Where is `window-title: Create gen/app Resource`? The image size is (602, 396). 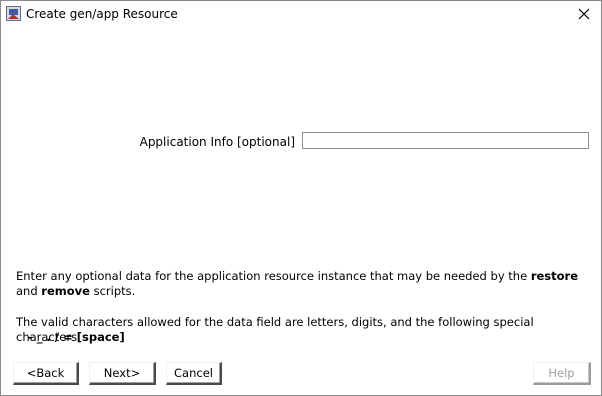
window-title: Create gen/app Resource is located at coordinates (102, 14).